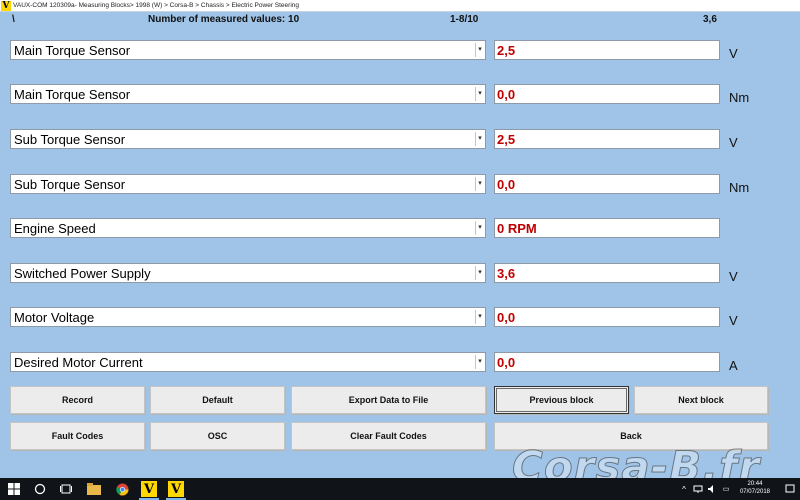 The height and width of the screenshot is (500, 800). What do you see at coordinates (224, 19) in the screenshot?
I see `measured-count: Number of measured values: 10` at bounding box center [224, 19].